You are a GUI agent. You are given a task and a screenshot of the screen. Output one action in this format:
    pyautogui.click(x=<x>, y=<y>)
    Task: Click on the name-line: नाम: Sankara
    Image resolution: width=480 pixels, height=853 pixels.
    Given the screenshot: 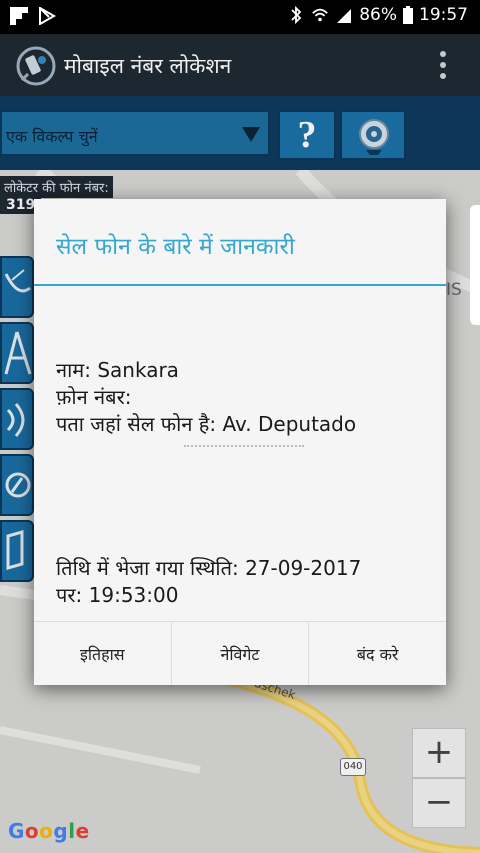 What is the action you would take?
    pyautogui.click(x=117, y=370)
    